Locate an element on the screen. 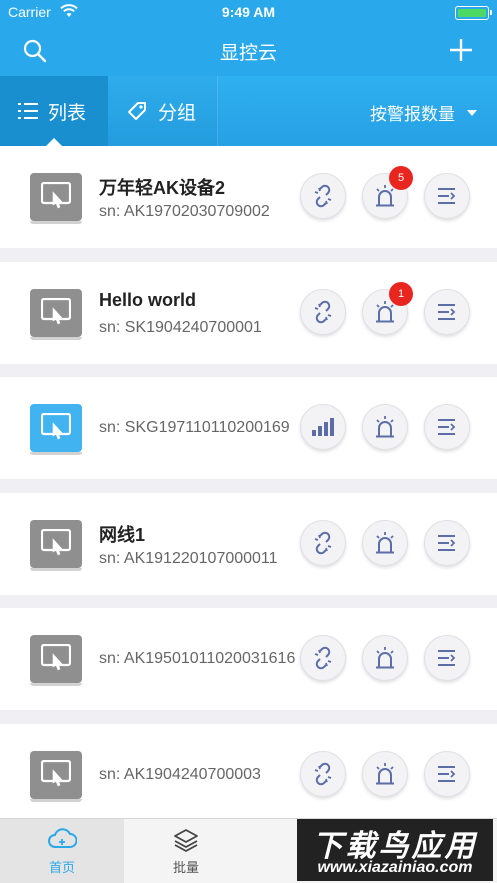  tab-group-label: 分组 is located at coordinates (177, 113).